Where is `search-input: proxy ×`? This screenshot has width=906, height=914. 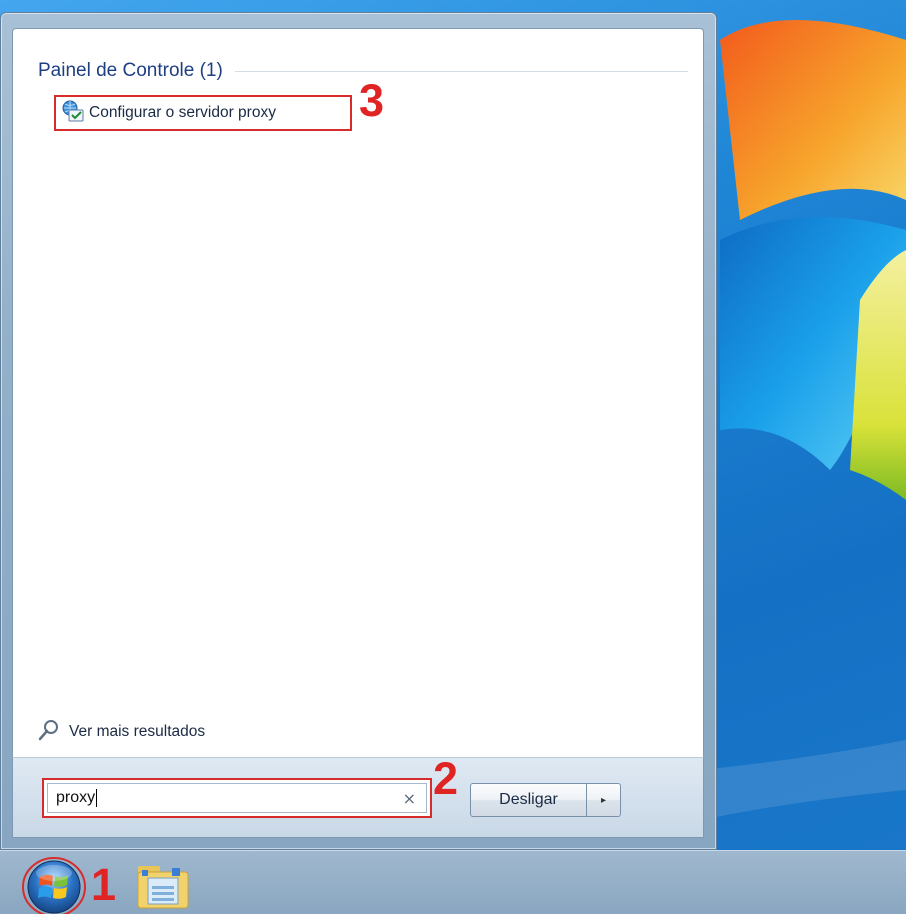
search-input: proxy × is located at coordinates (237, 798).